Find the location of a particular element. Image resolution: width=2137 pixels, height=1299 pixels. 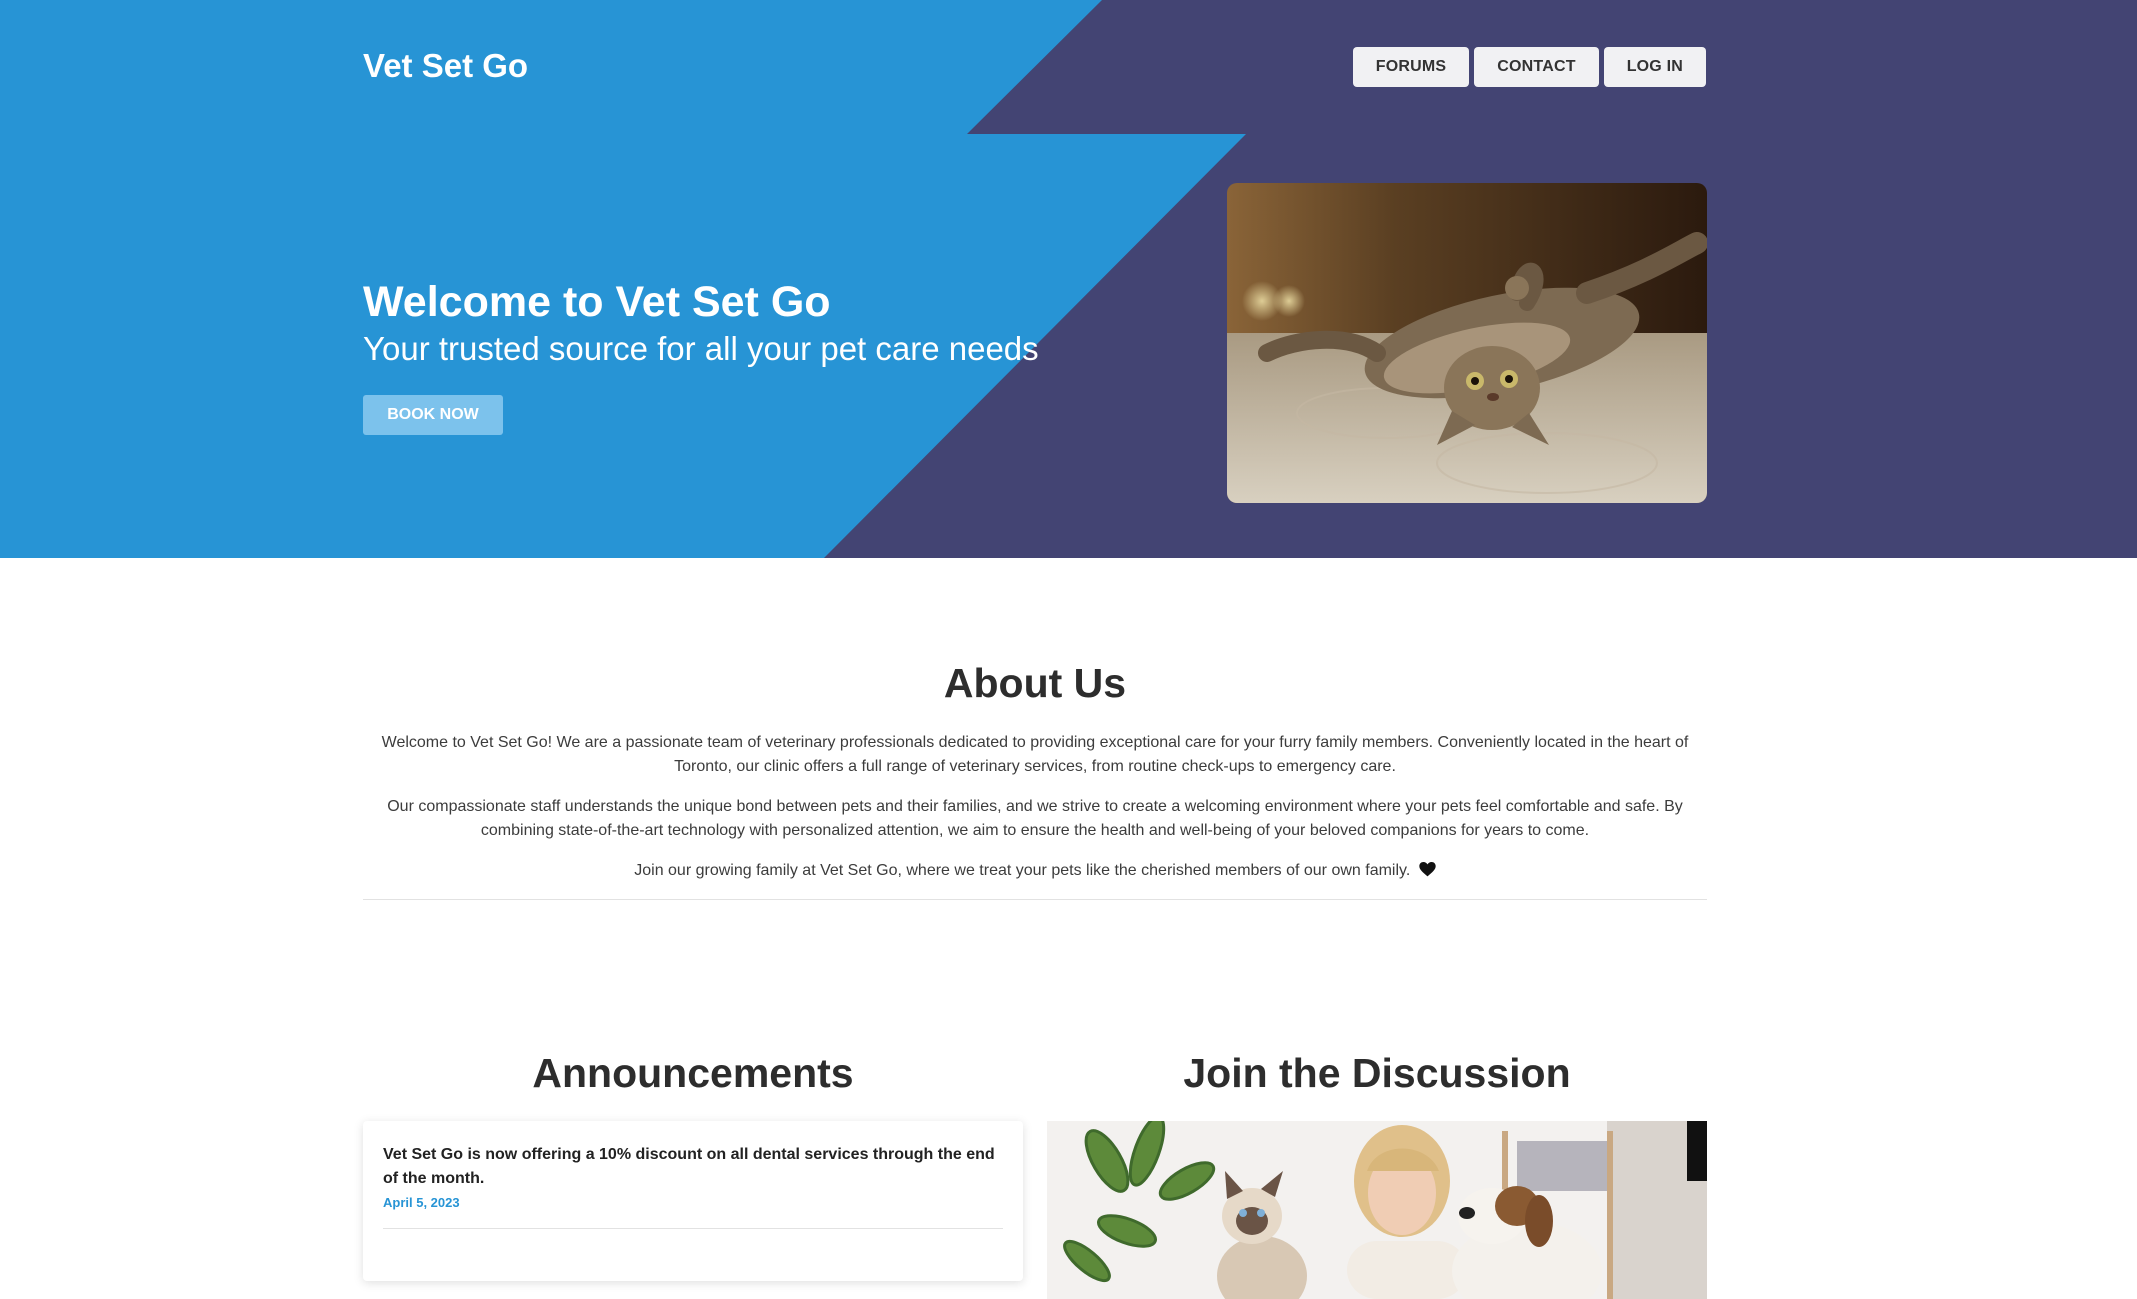

announcement-date: April 5, 2023 is located at coordinates (421, 1202).